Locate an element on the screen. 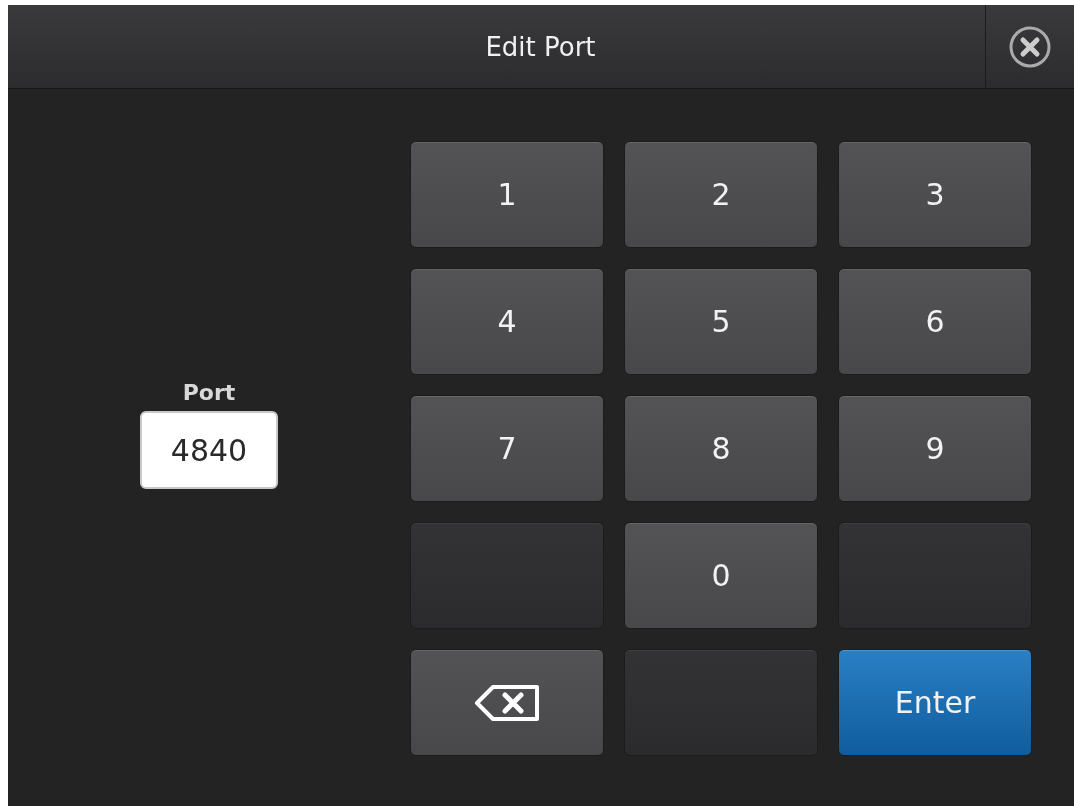  field-label: Port is located at coordinates (209, 392).